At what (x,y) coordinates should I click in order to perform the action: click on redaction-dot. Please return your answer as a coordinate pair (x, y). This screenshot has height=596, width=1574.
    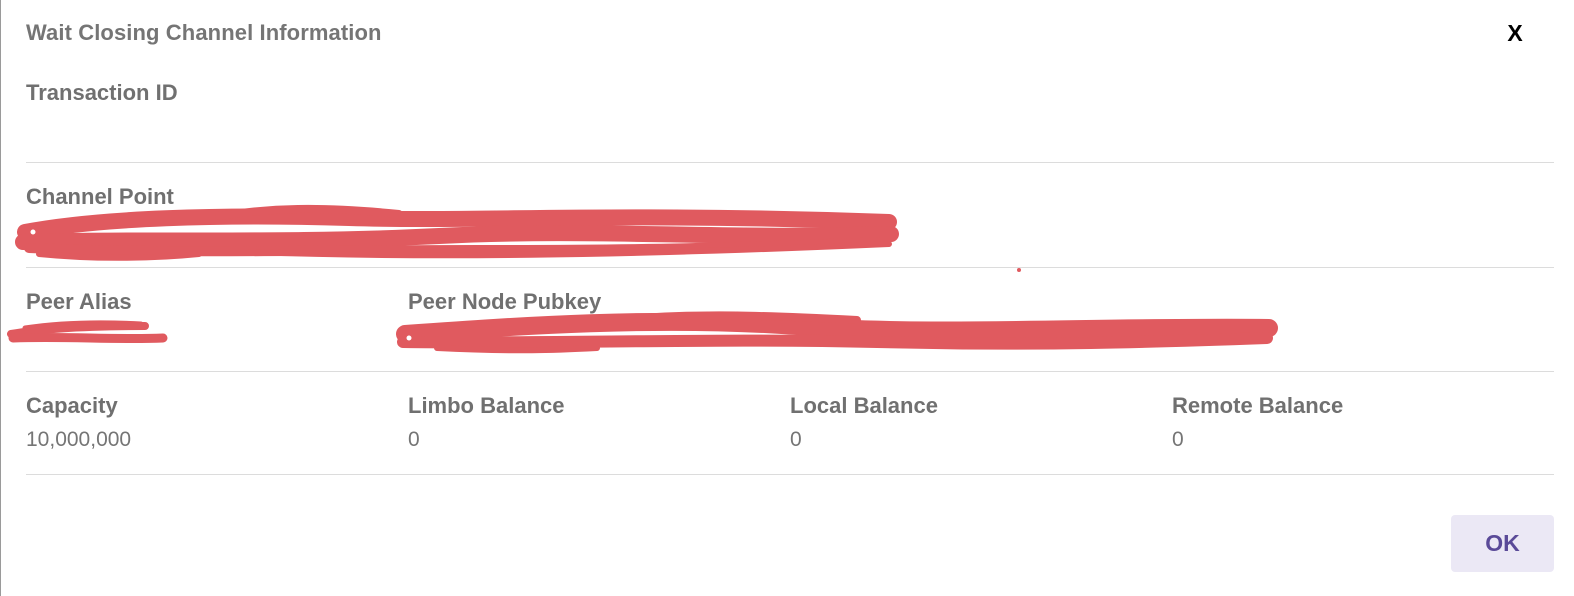
    Looking at the image, I should click on (1019, 270).